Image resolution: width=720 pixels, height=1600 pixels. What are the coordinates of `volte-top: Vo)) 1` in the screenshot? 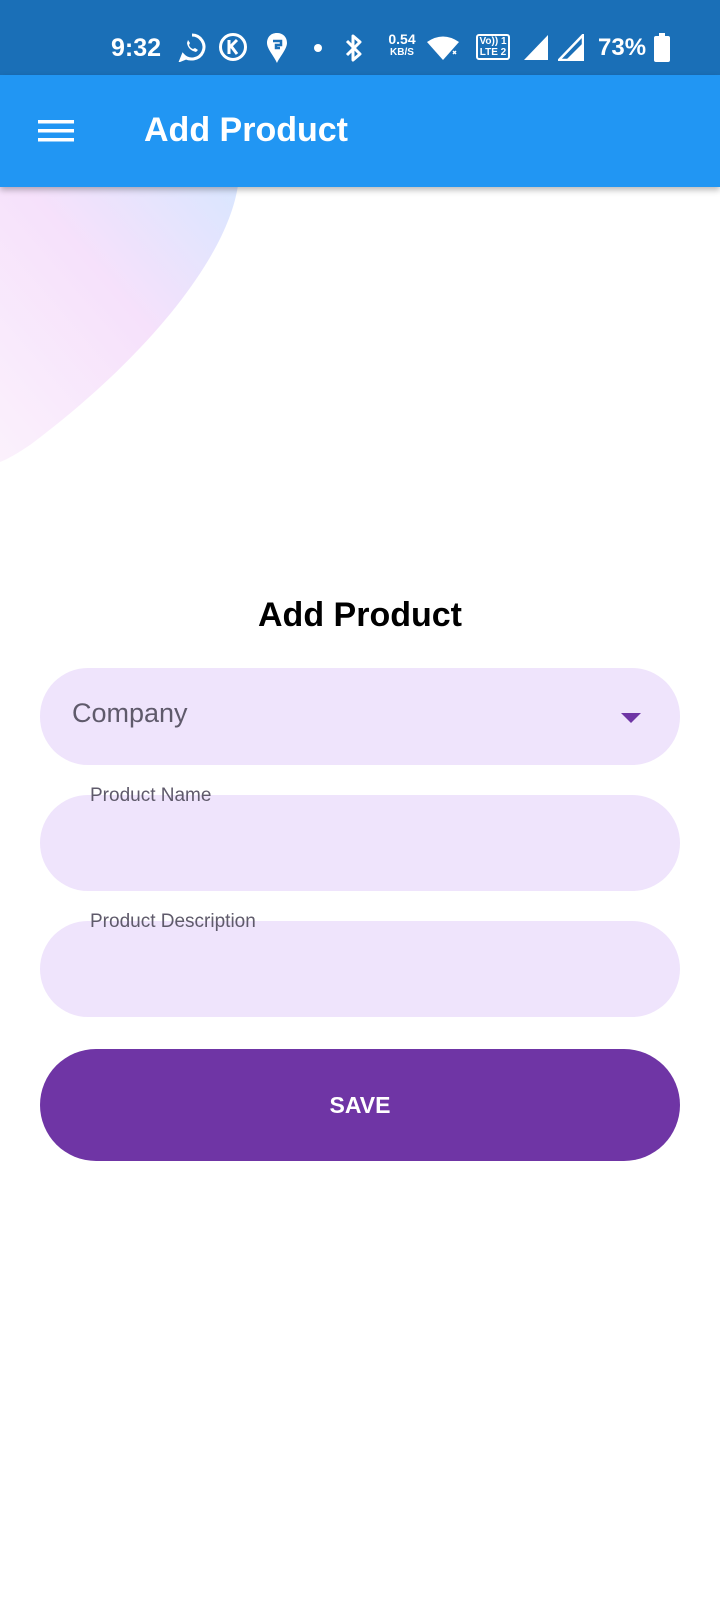 It's located at (493, 41).